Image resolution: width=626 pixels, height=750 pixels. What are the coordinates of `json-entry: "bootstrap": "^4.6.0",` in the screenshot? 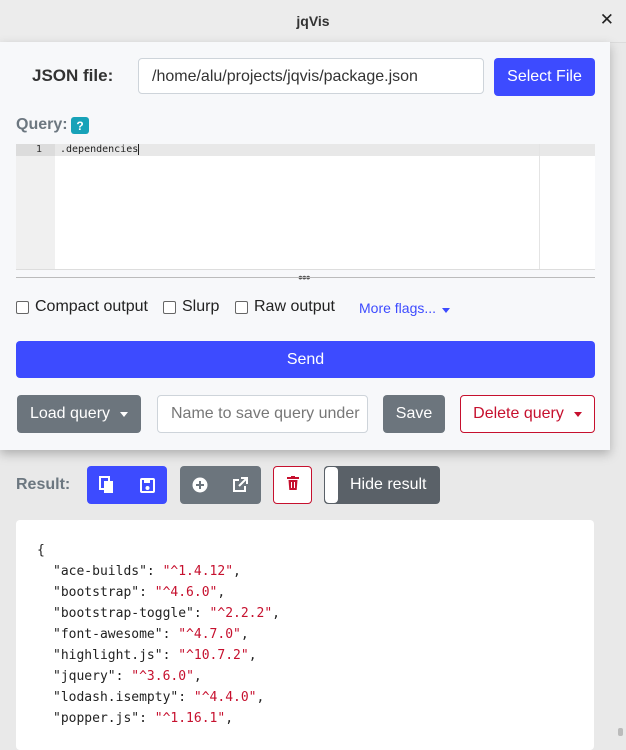 It's located at (139, 592).